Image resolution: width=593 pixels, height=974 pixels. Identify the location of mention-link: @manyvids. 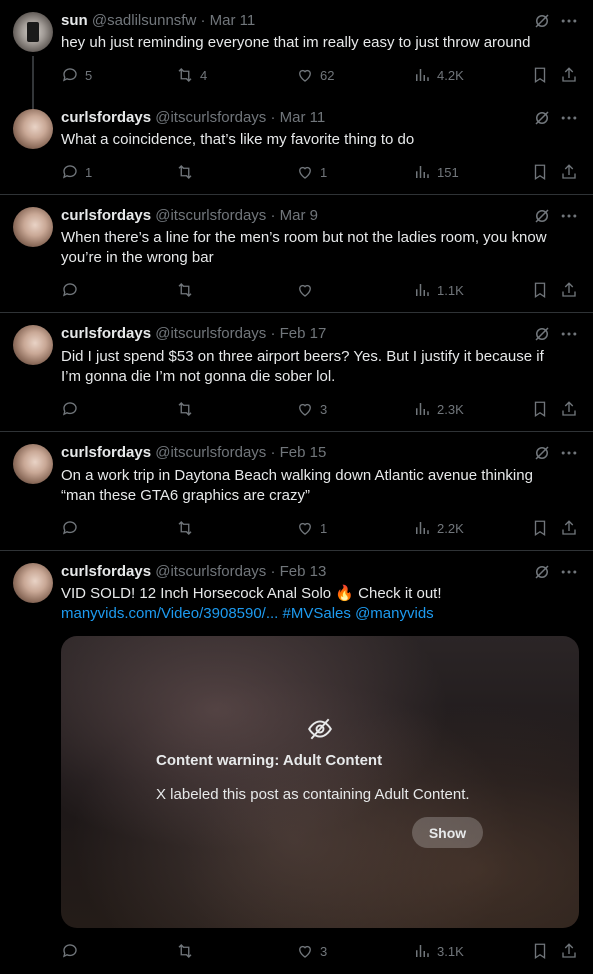
(394, 613).